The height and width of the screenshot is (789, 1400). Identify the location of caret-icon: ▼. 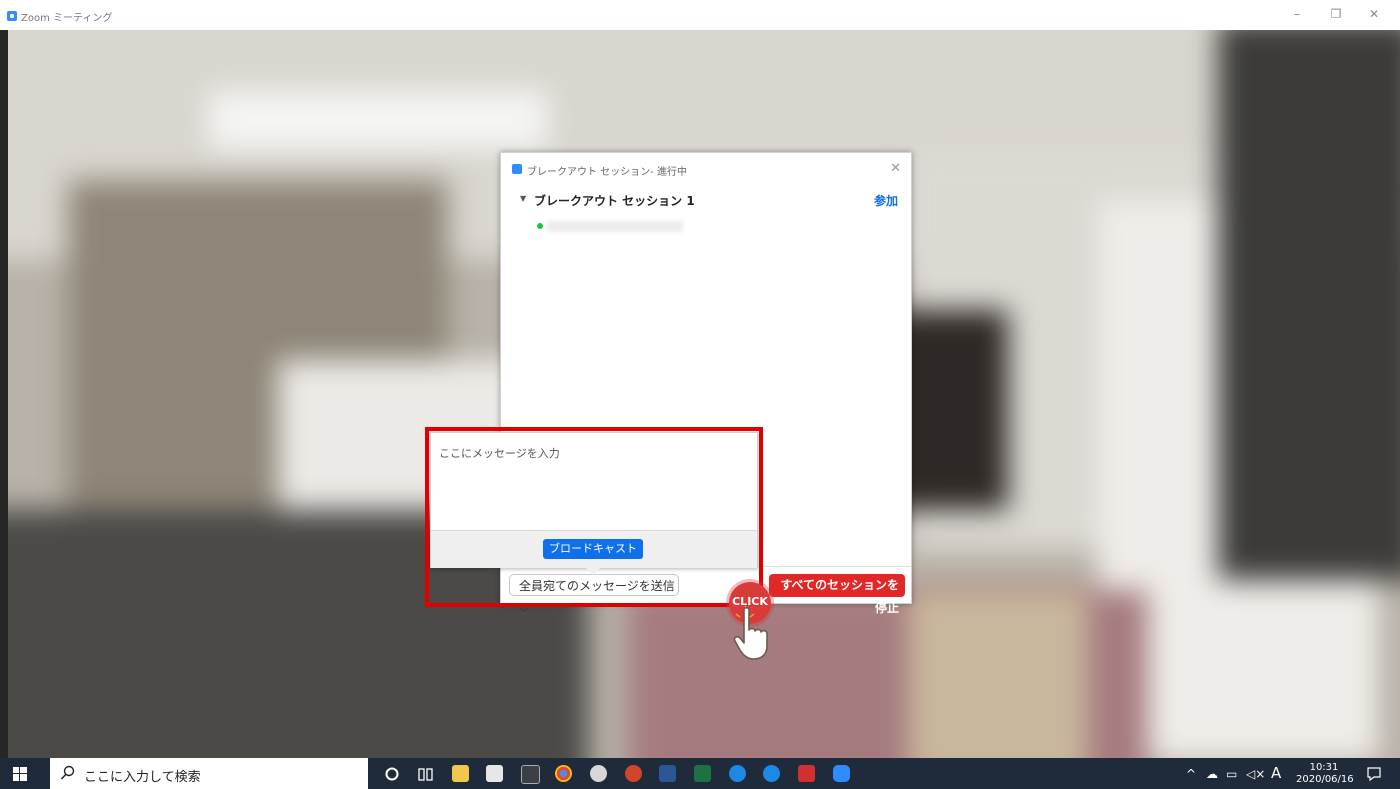
(523, 198).